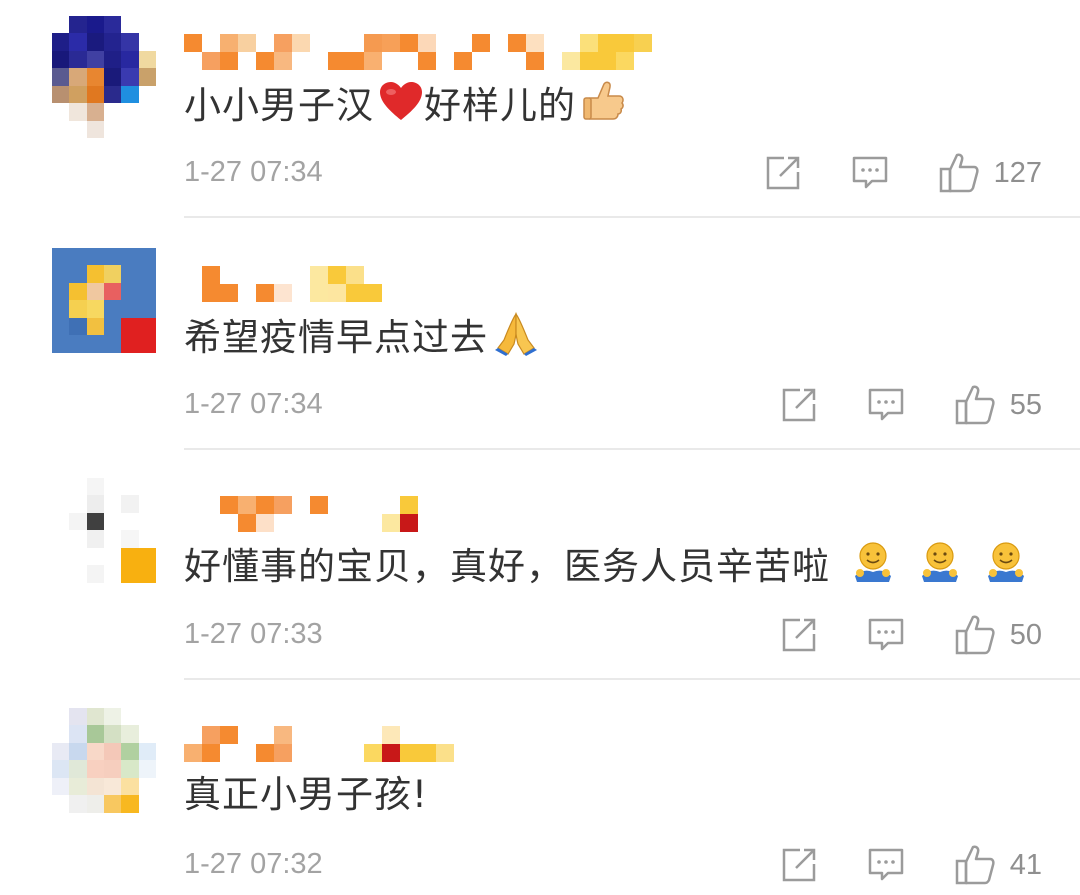 Image resolution: width=1080 pixels, height=895 pixels. I want to click on like-count: 55, so click(1025, 404).